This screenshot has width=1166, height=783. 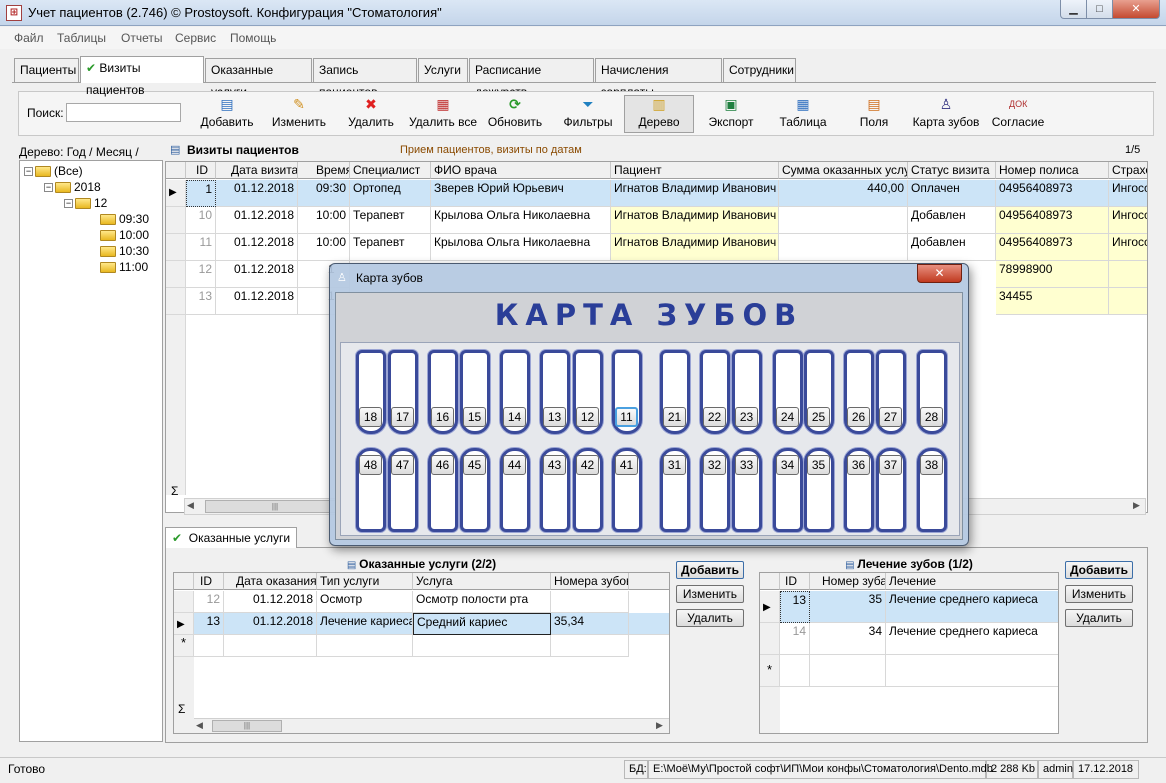 I want to click on menu-file: Файл, so click(x=29, y=38).